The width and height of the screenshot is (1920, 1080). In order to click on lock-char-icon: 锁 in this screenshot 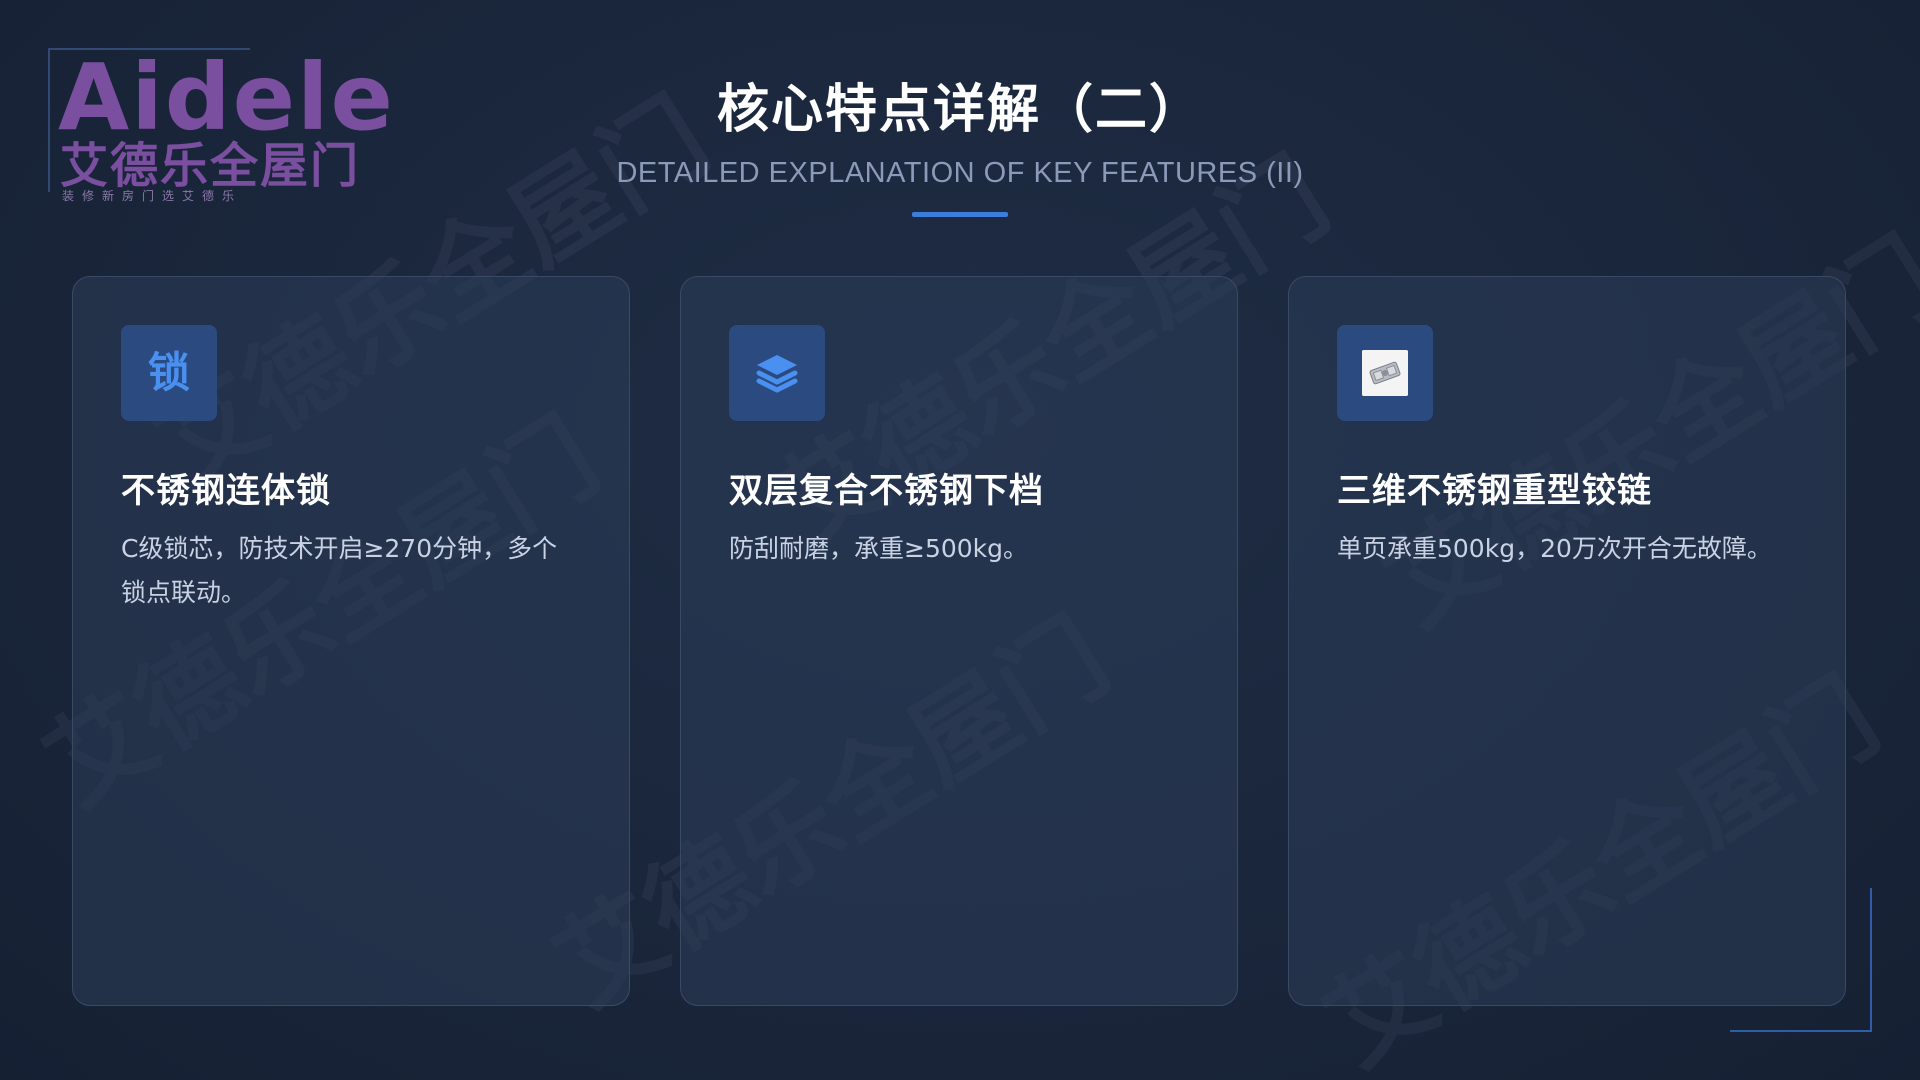, I will do `click(168, 372)`.